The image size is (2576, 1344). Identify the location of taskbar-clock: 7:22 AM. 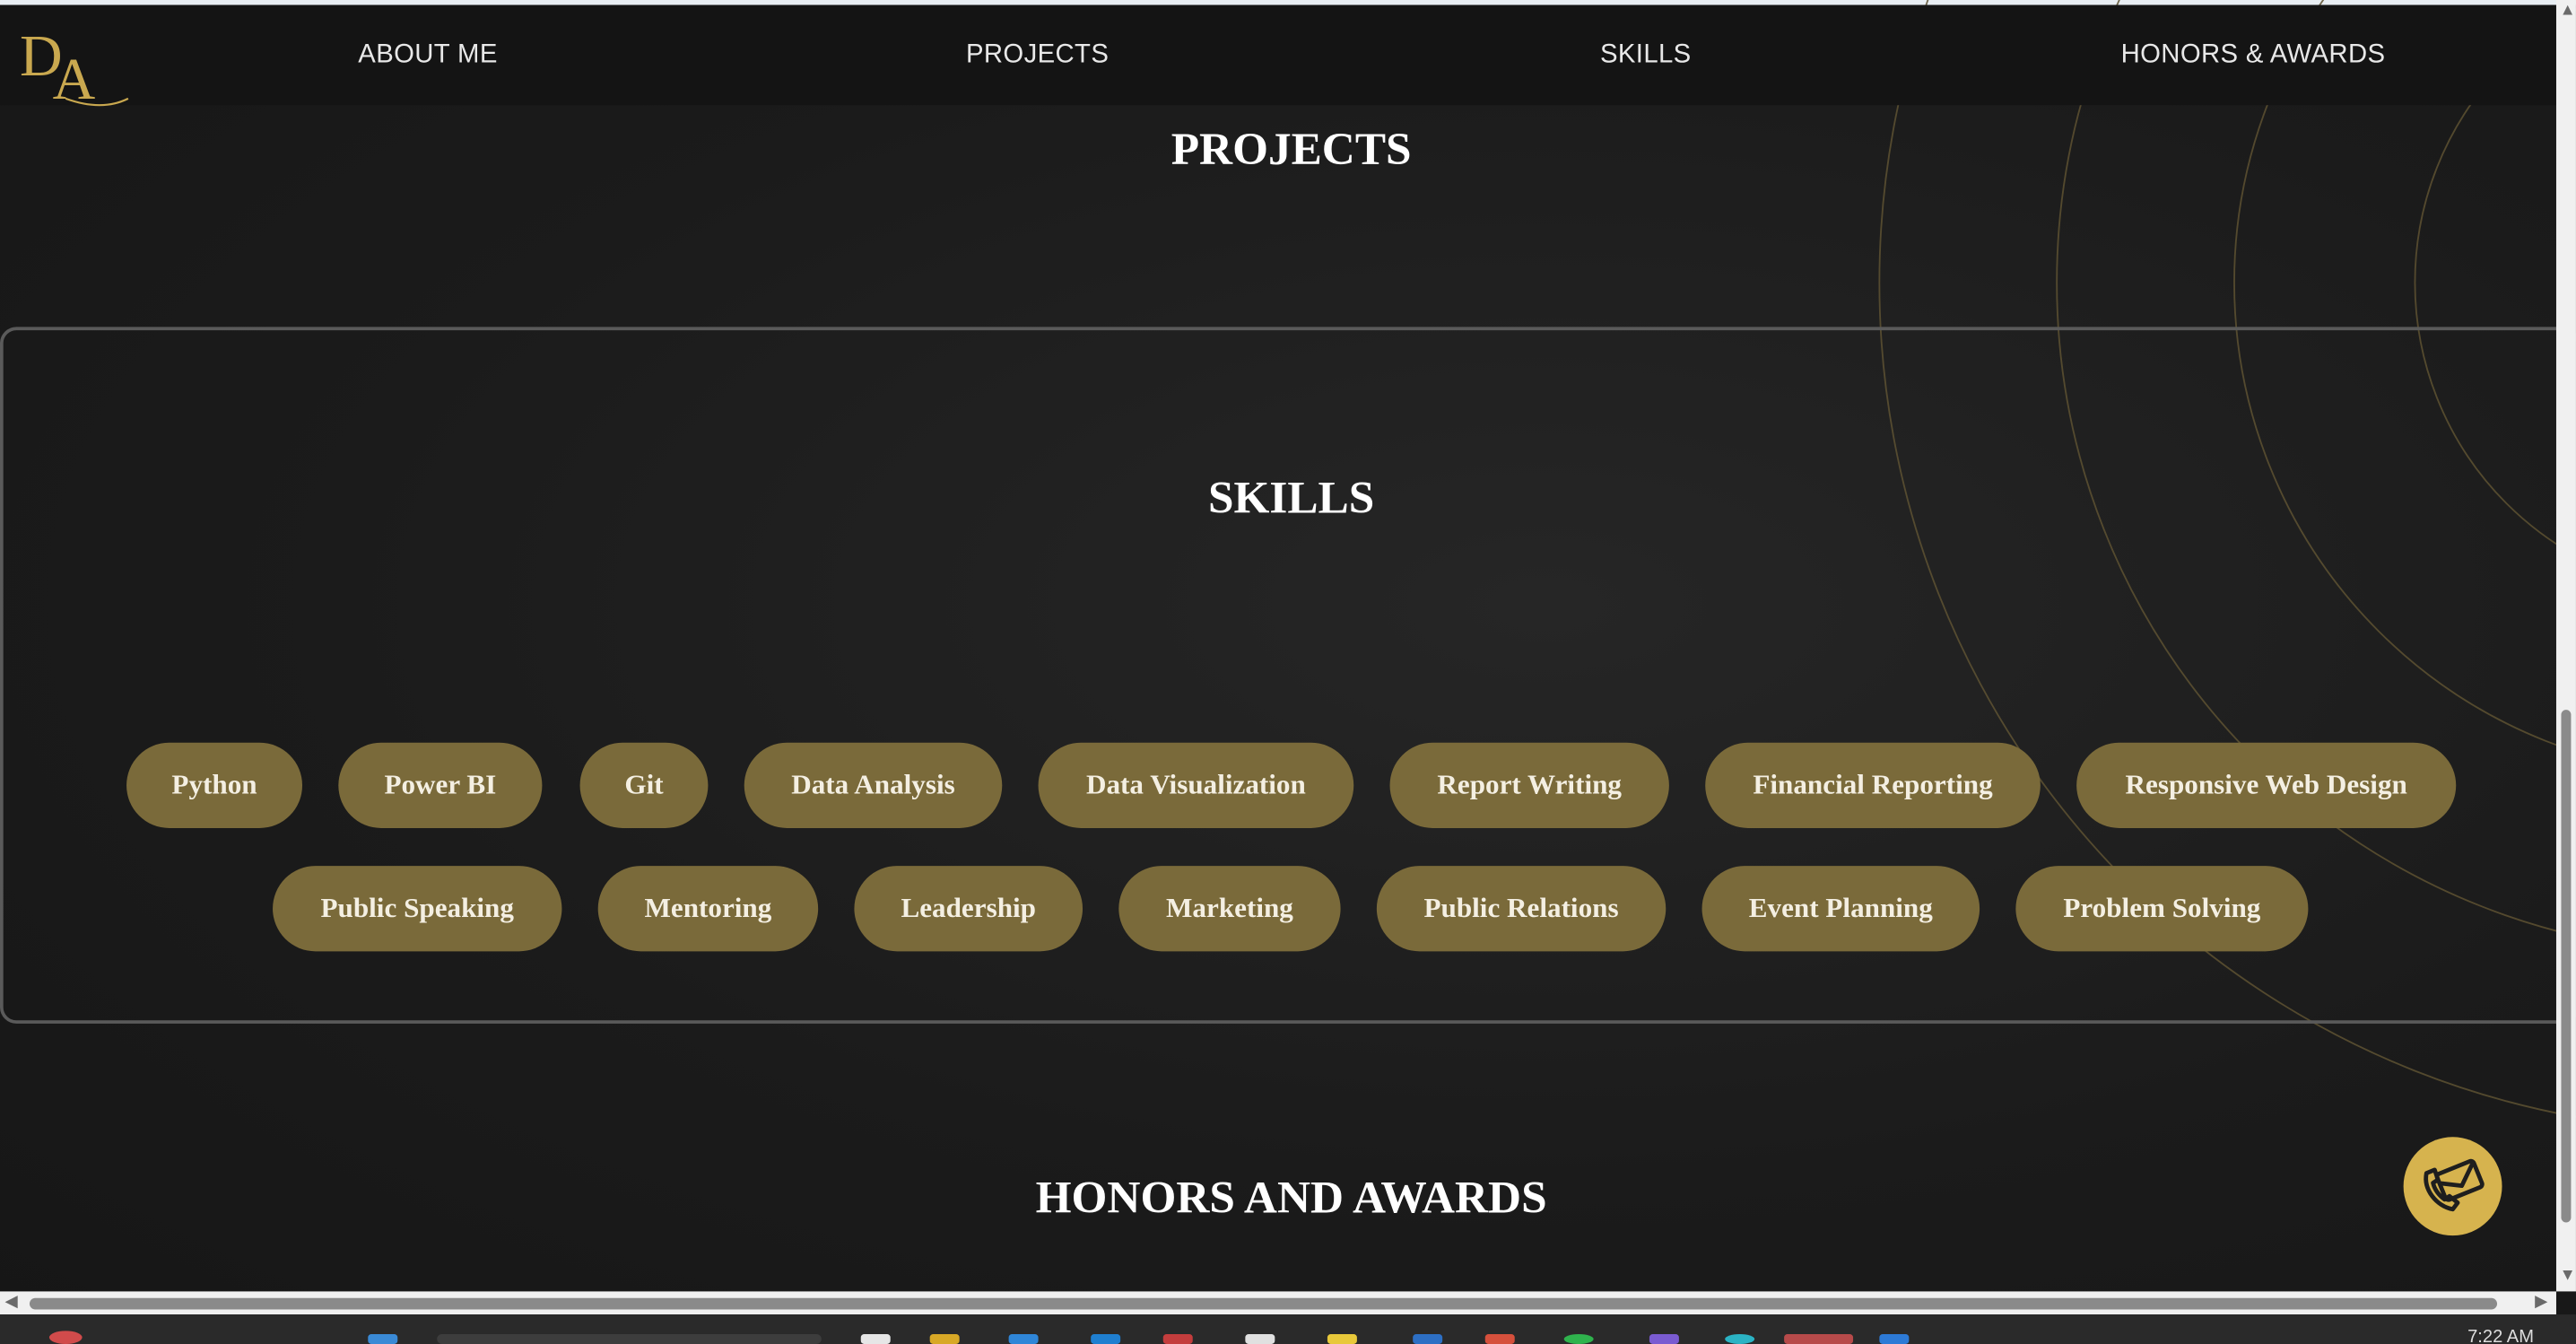
(2500, 1336).